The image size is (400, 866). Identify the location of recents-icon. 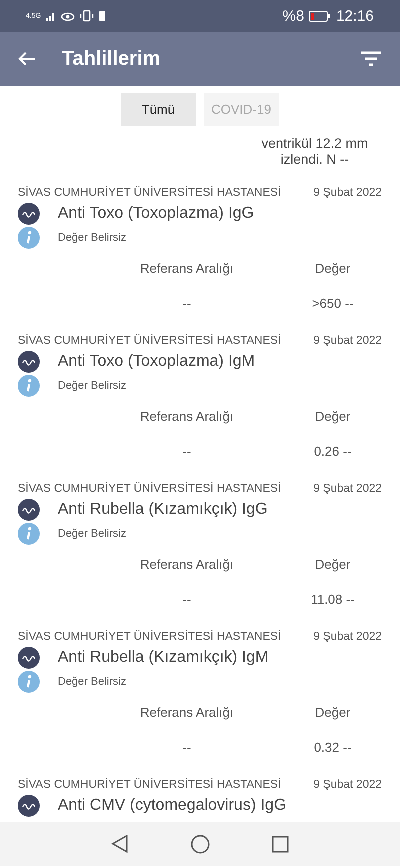
(280, 844).